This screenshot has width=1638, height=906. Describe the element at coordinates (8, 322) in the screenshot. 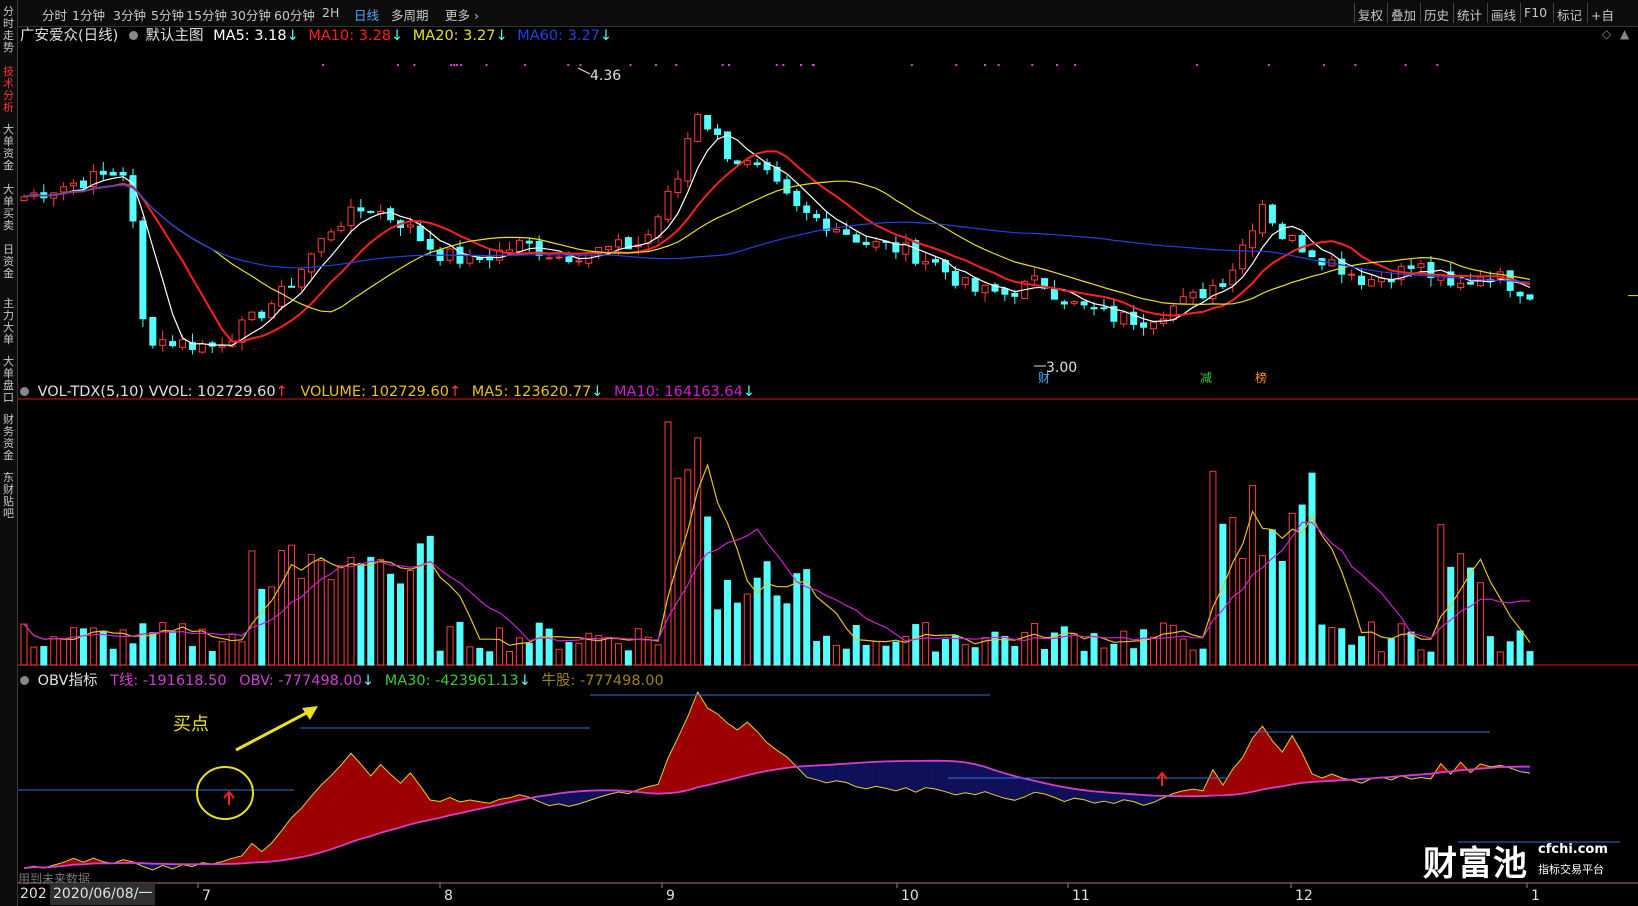

I see `sidebar-item: 主力大单` at that location.